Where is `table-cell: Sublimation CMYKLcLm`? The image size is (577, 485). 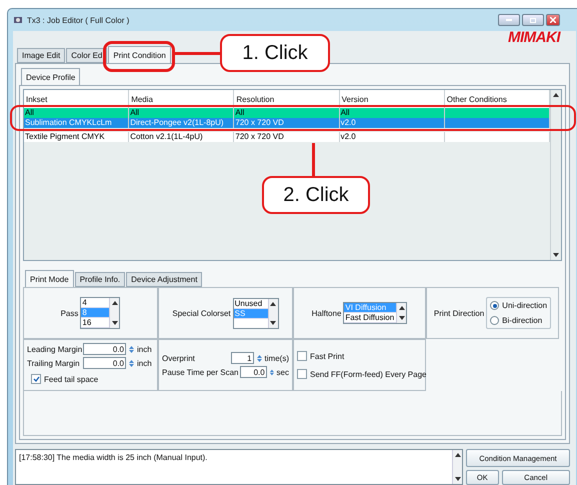 table-cell: Sublimation CMYKLcLm is located at coordinates (77, 123).